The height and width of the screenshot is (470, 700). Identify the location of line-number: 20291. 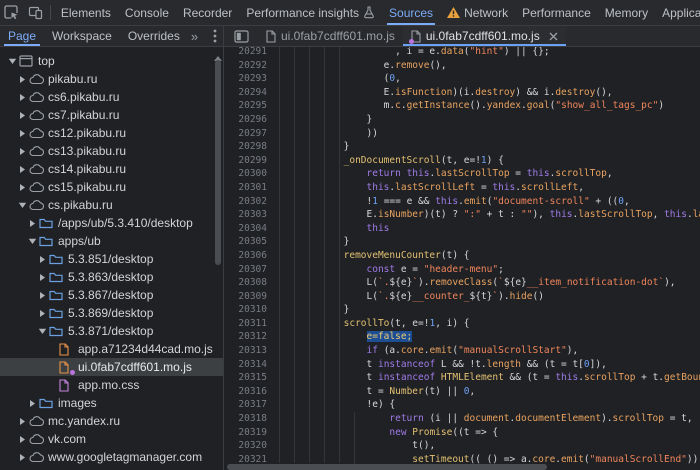
(249, 53).